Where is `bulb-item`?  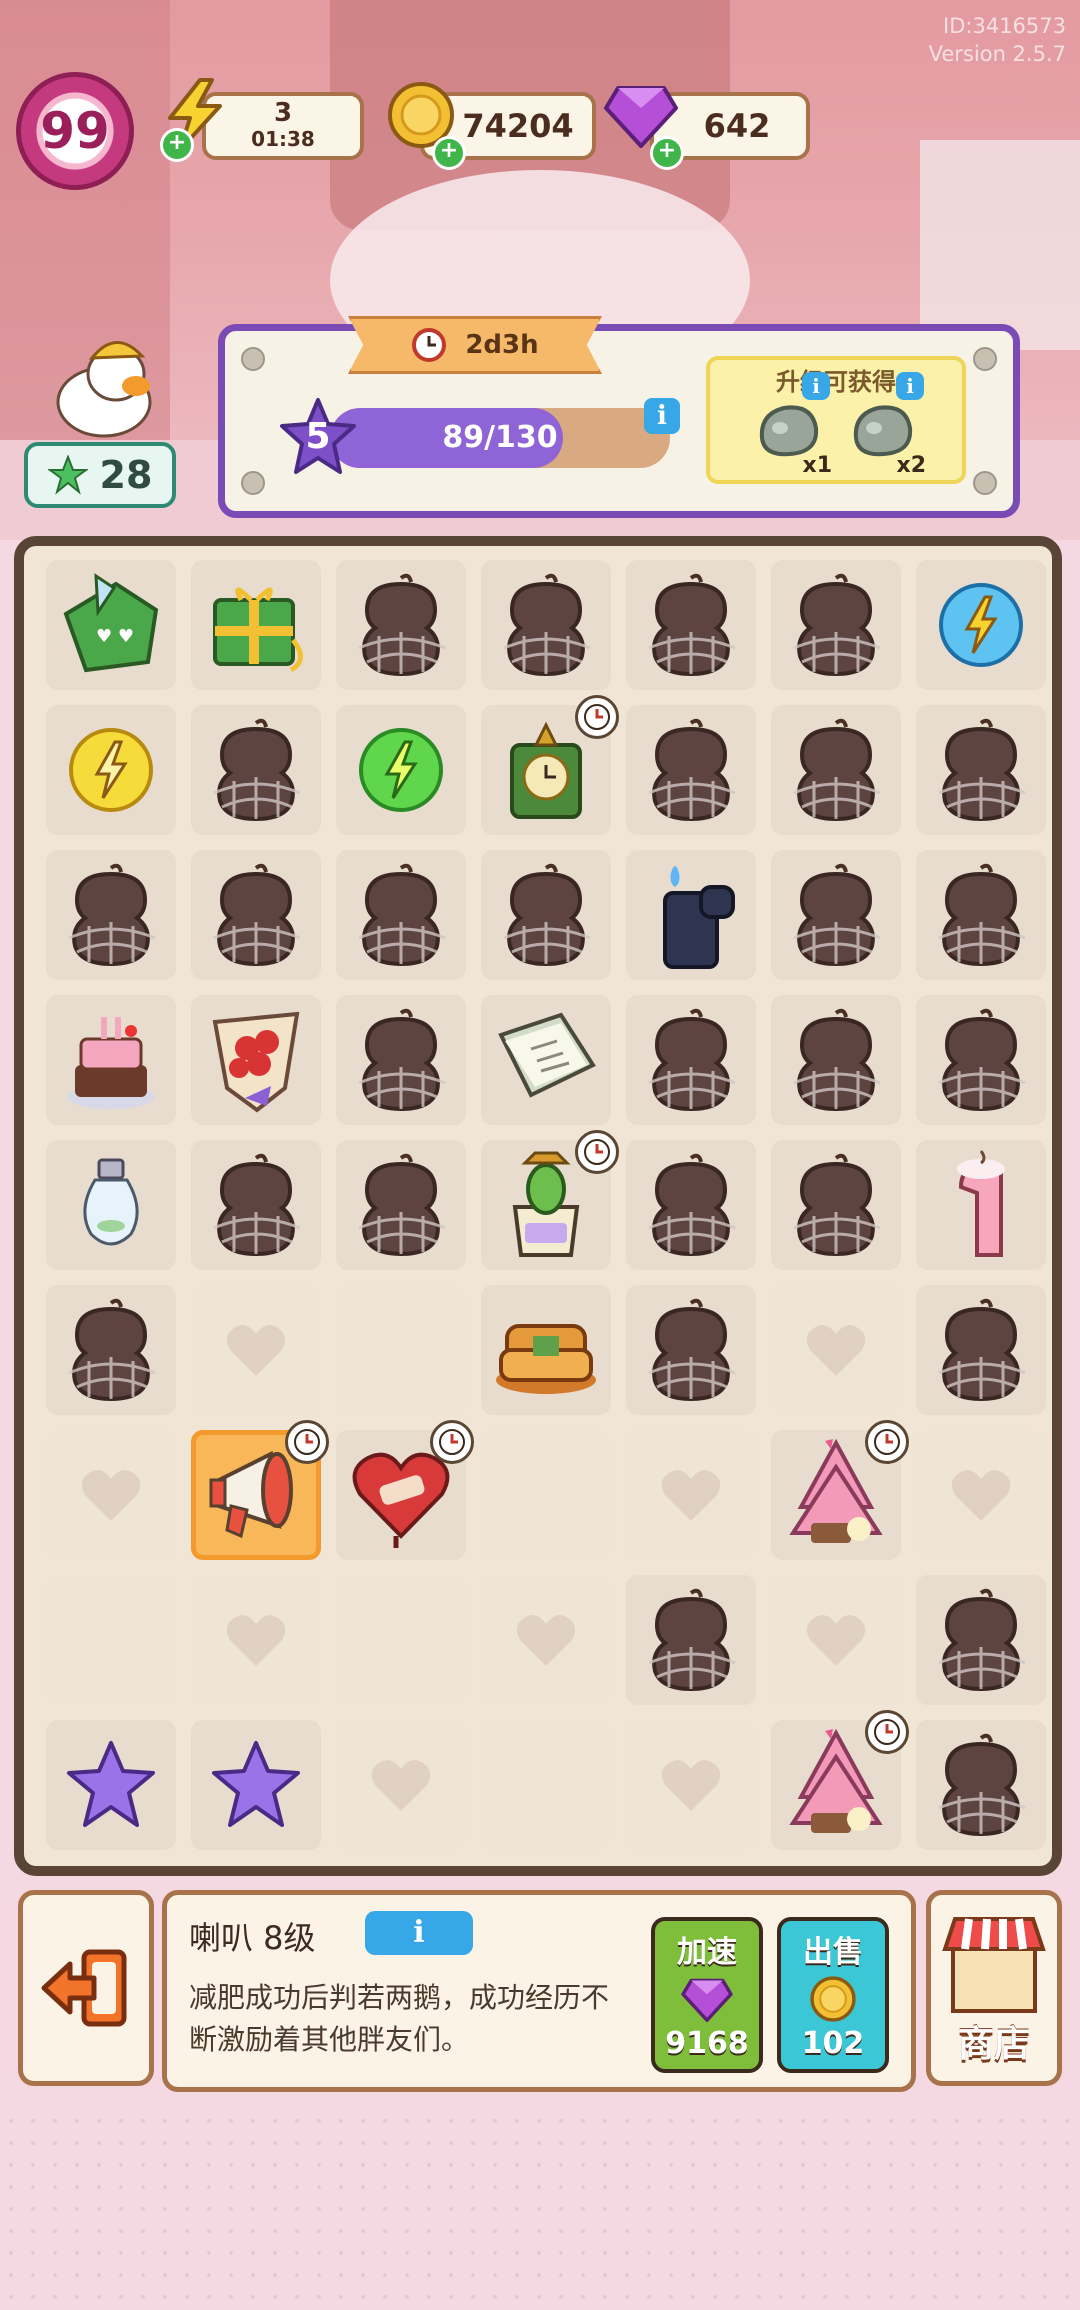
bulb-item is located at coordinates (111, 1205).